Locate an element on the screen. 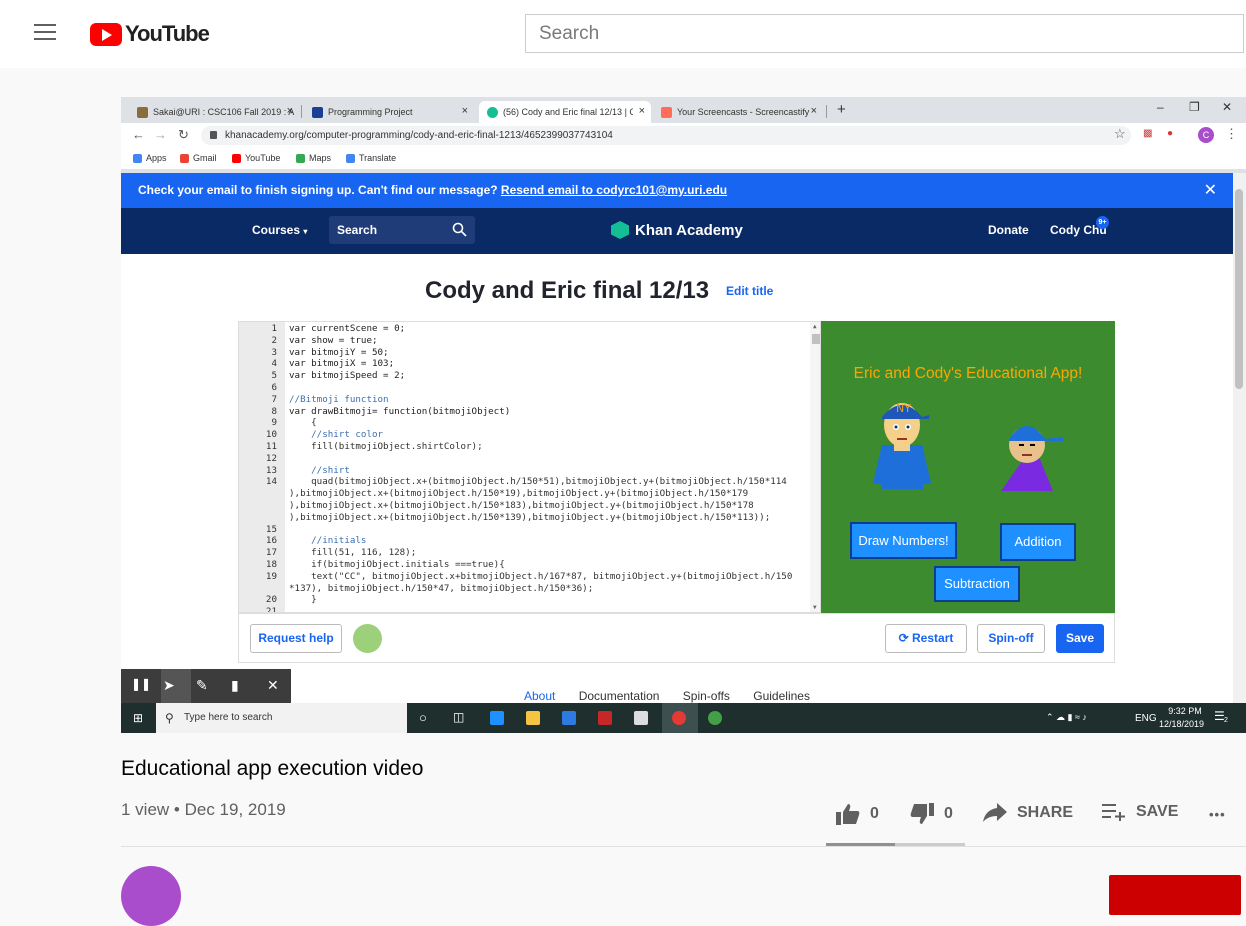 This screenshot has height=926, width=1246. draw-numbers-button: Draw Numbers! is located at coordinates (903, 540).